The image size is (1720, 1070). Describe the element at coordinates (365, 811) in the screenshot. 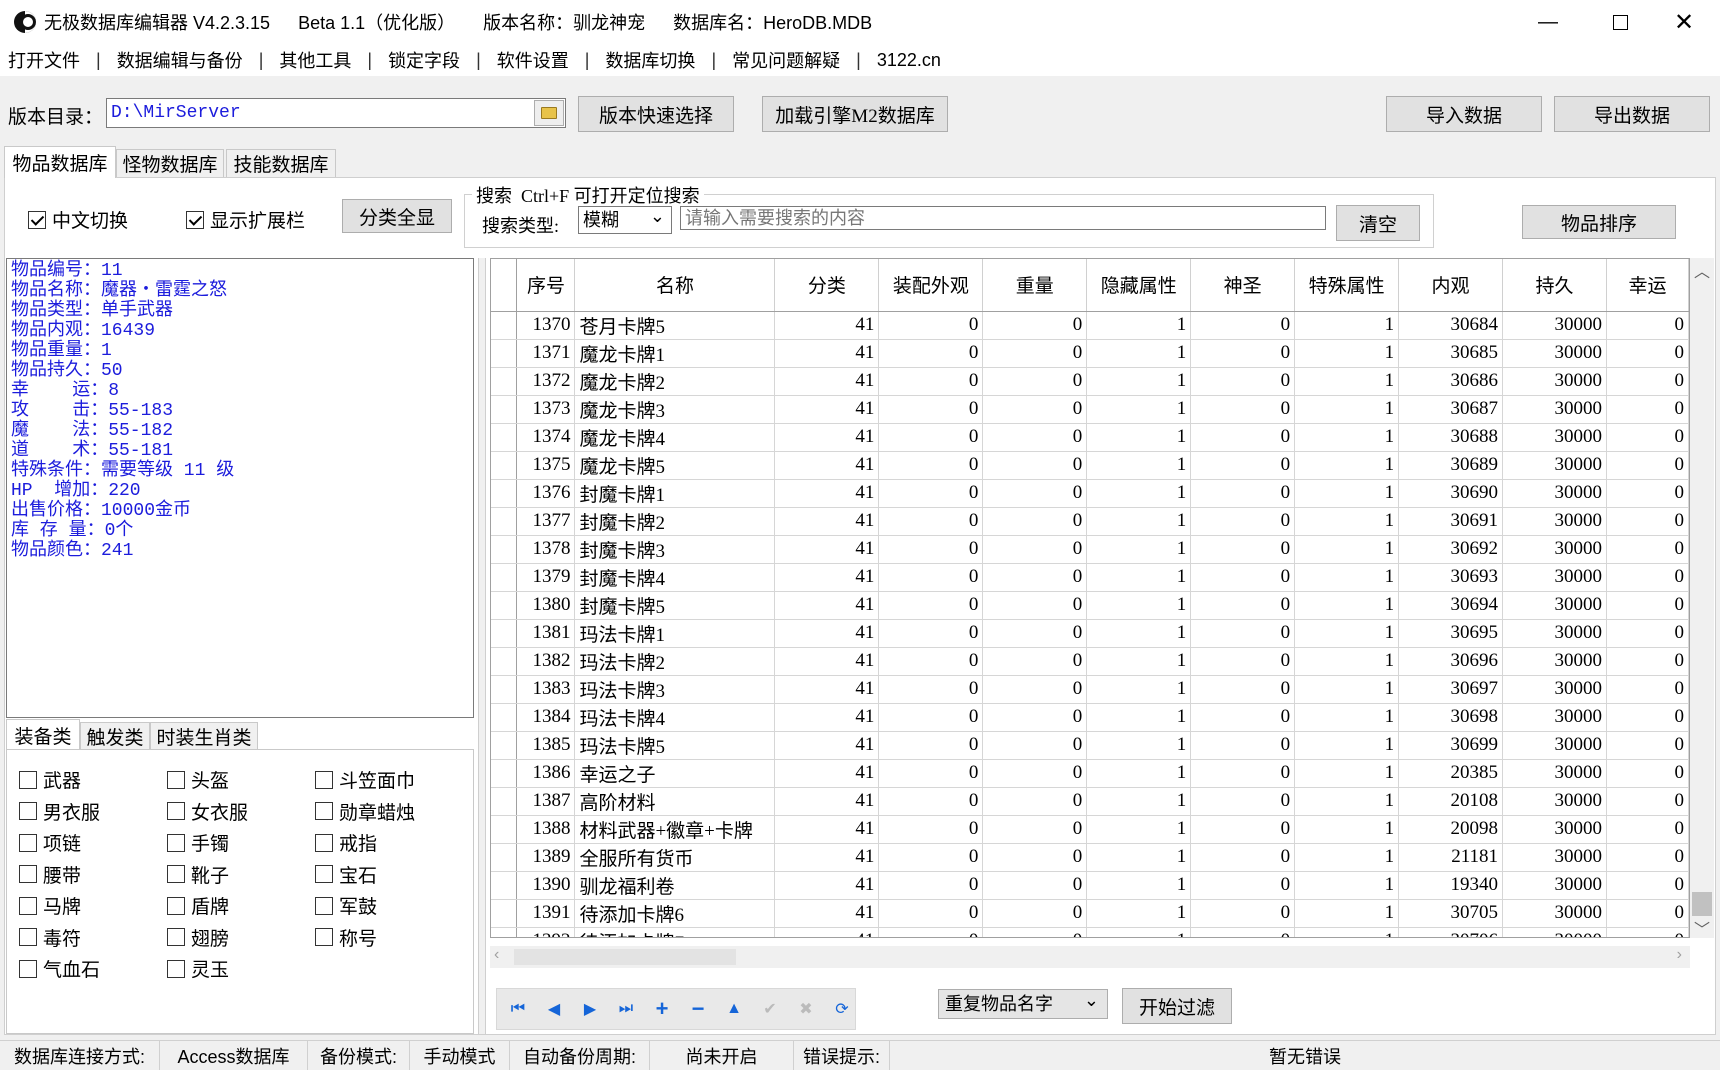

I see `category-checkbox: 勋章蜡烛` at that location.